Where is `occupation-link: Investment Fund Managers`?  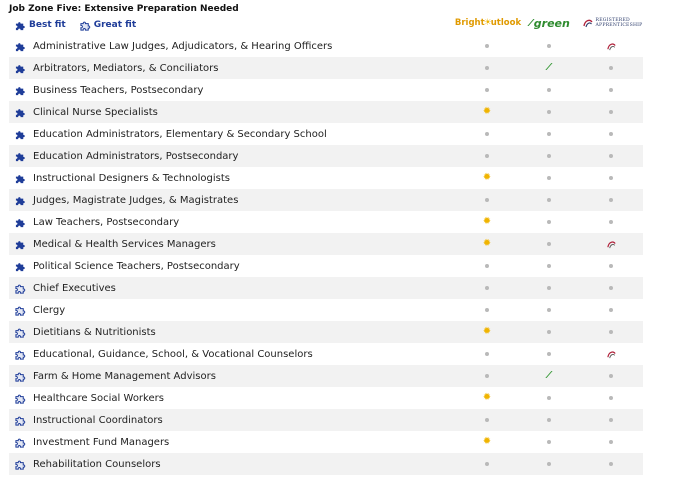
occupation-link: Investment Fund Managers is located at coordinates (101, 442).